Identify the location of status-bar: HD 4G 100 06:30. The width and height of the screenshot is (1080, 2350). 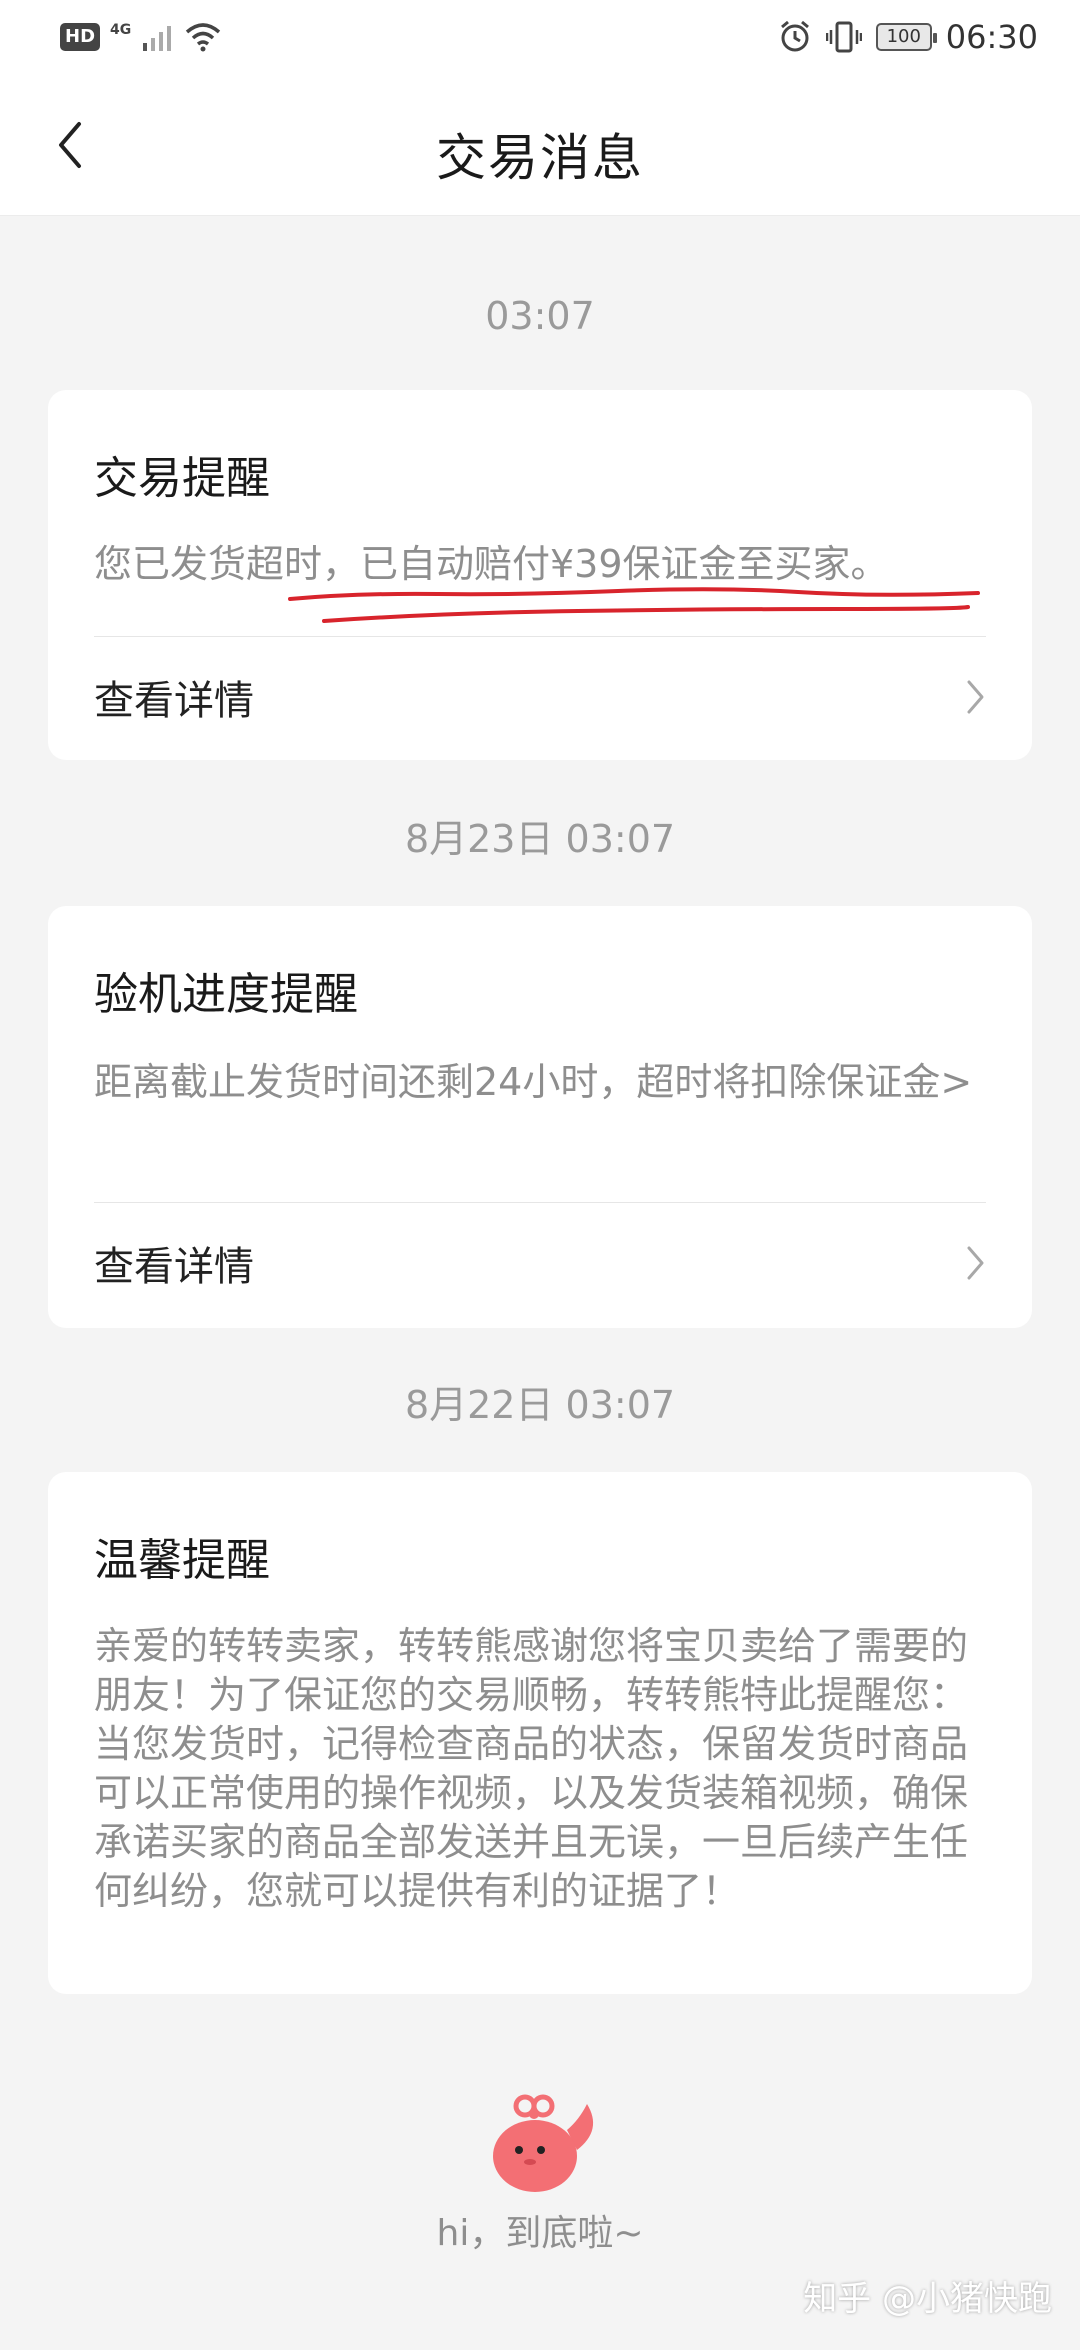
(540, 40).